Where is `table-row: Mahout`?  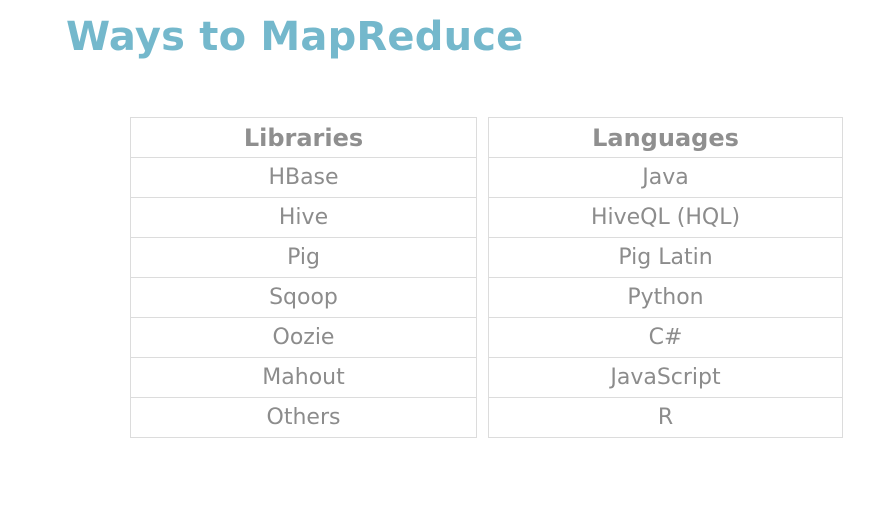 table-row: Mahout is located at coordinates (303, 377).